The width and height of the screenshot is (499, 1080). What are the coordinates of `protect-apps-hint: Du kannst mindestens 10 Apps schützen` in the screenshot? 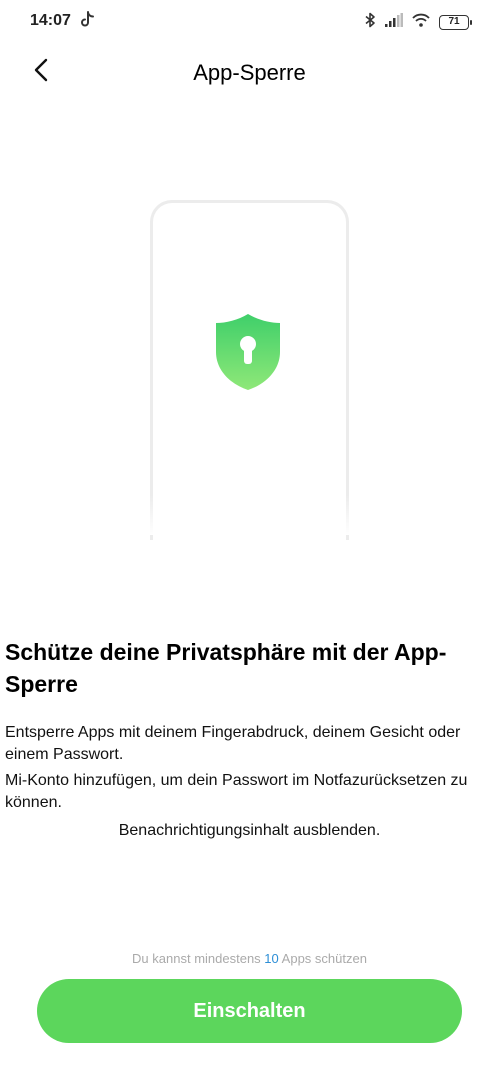 It's located at (249, 958).